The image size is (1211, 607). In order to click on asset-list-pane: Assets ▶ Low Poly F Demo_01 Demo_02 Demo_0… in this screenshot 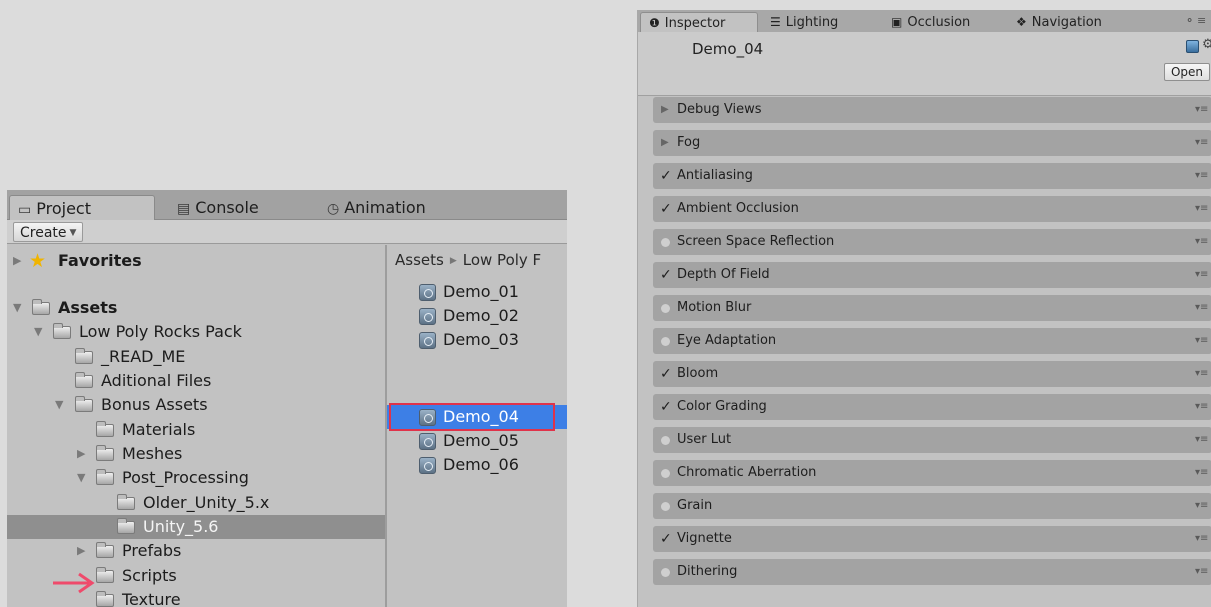, I will do `click(477, 426)`.